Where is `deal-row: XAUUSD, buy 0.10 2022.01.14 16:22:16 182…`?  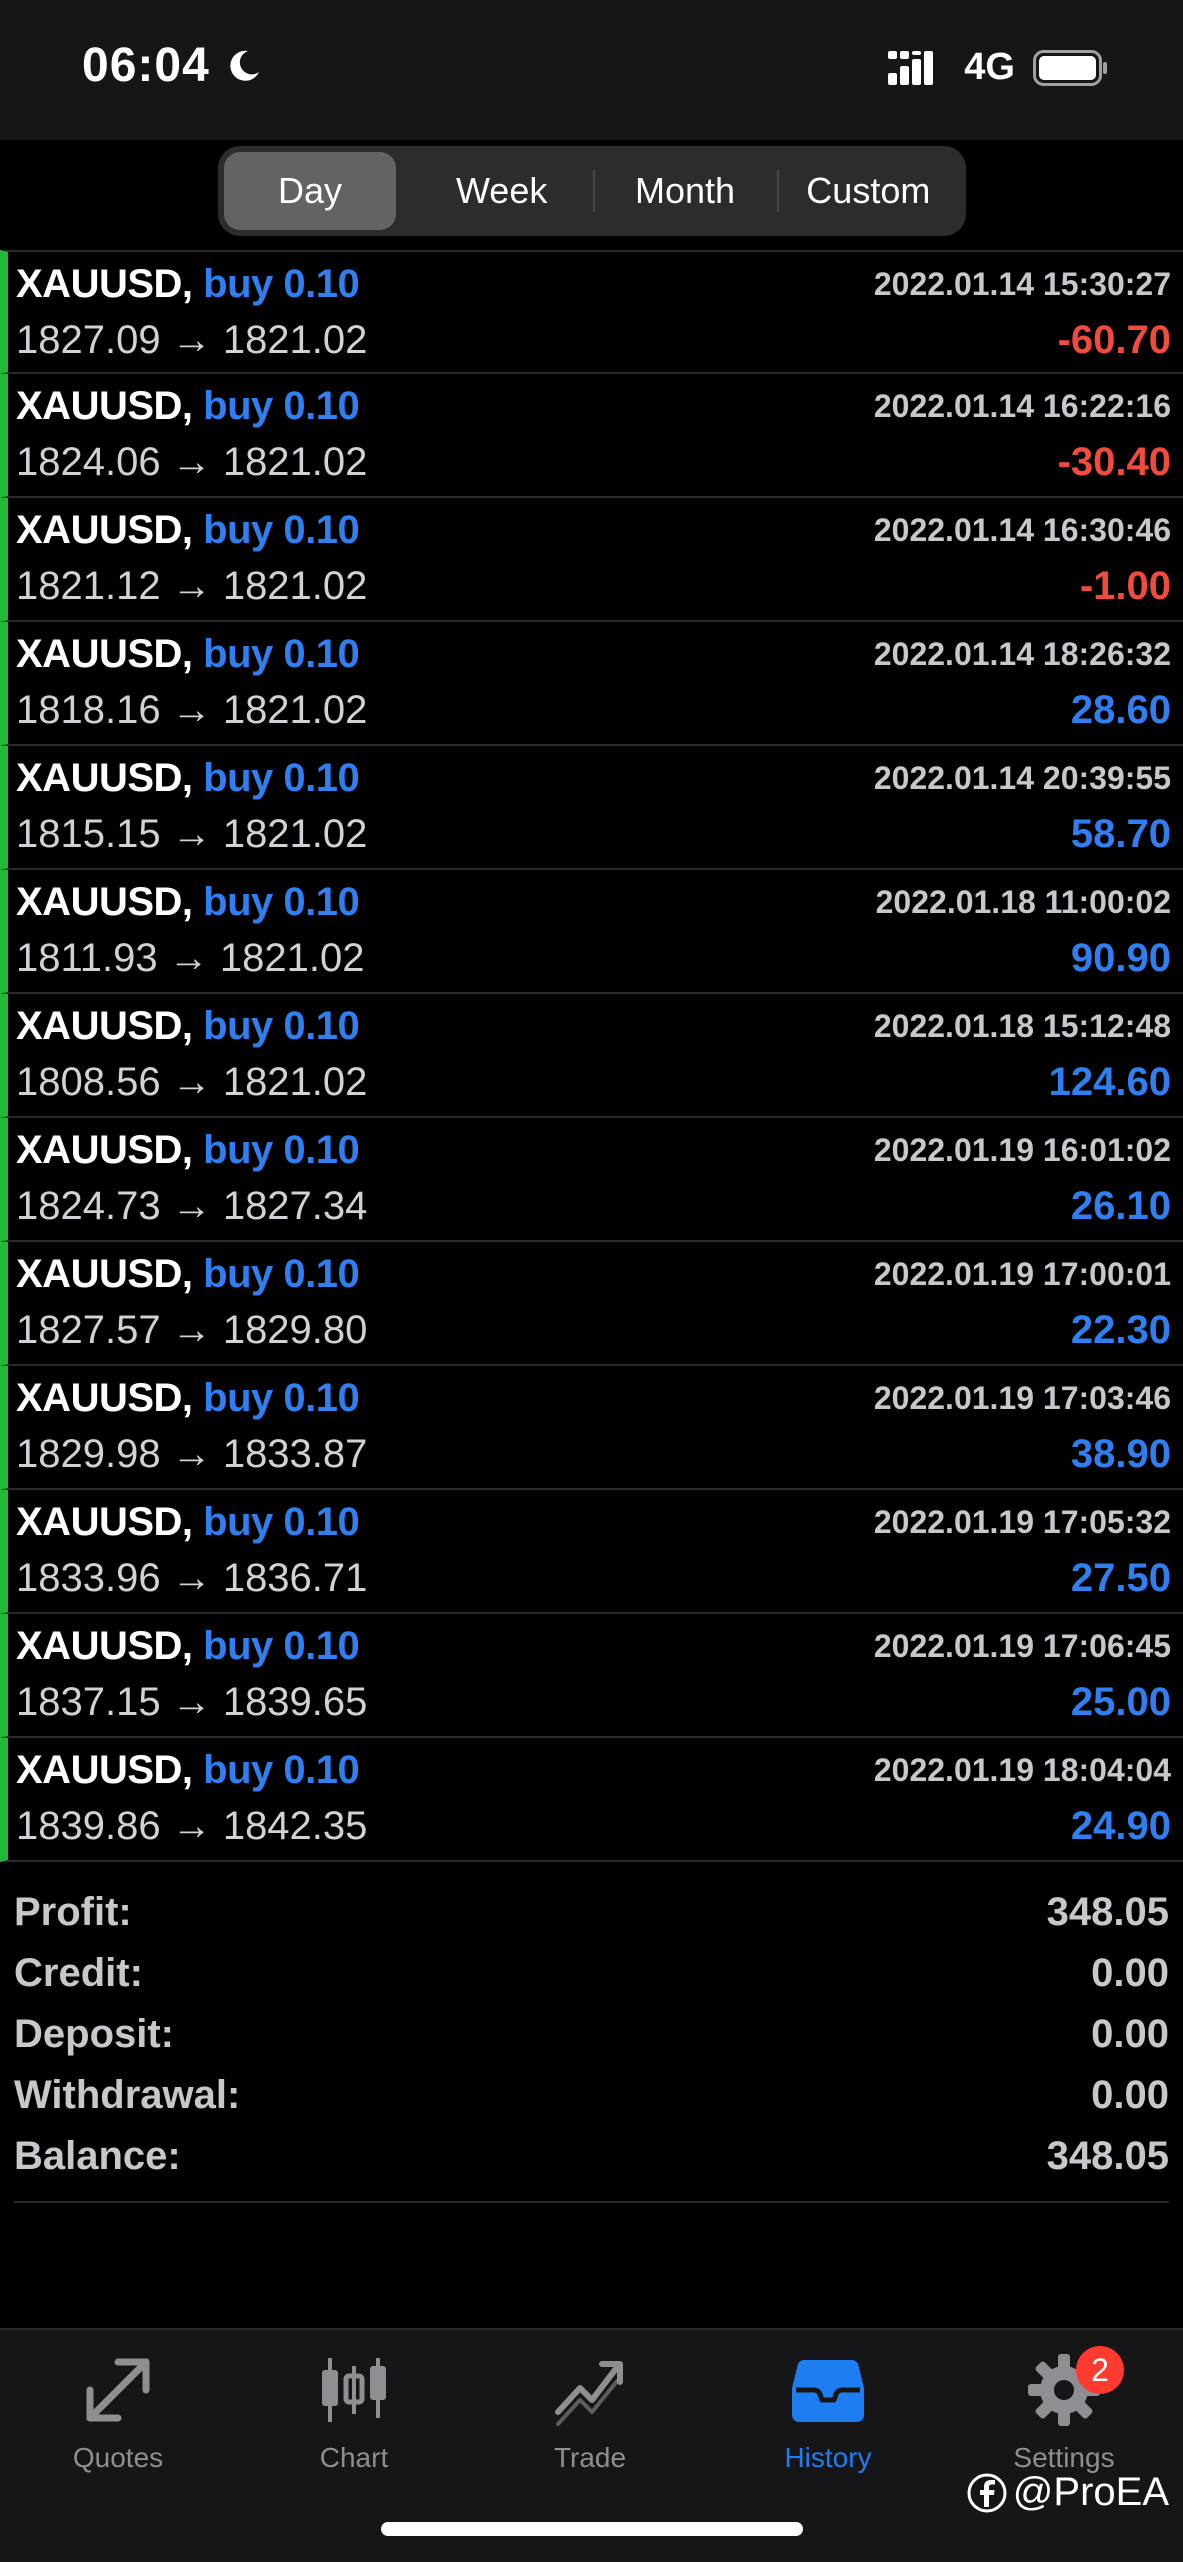
deal-row: XAUUSD, buy 0.10 2022.01.14 16:22:16 182… is located at coordinates (591, 436).